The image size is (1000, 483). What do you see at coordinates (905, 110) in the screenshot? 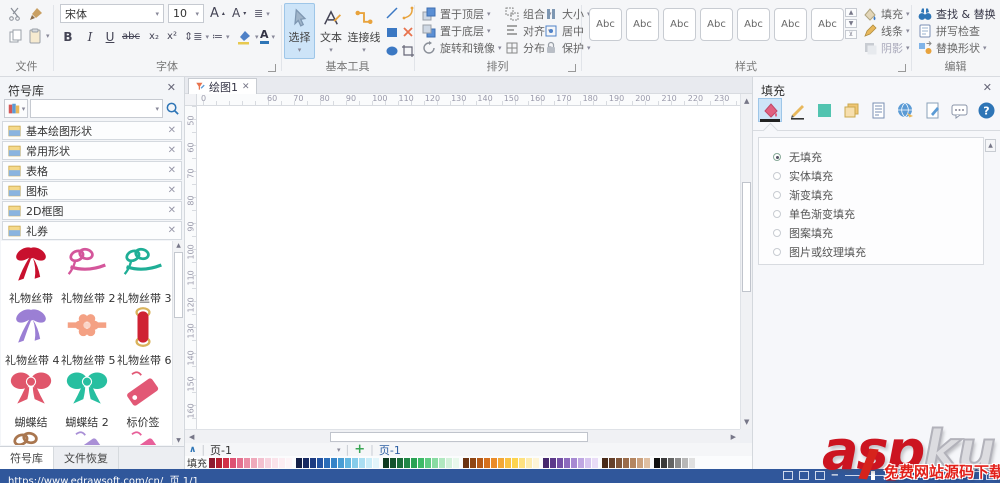
I see `hyperlink-globe-icon` at bounding box center [905, 110].